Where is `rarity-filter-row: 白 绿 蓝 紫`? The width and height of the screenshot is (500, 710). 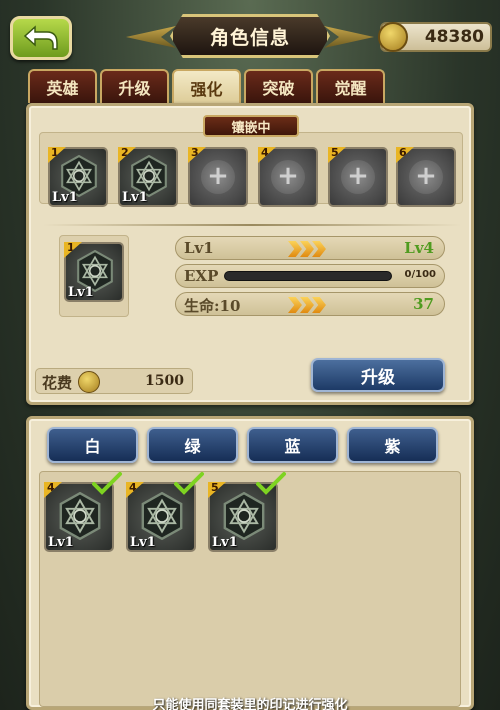 rarity-filter-row: 白 绿 蓝 紫 is located at coordinates (242, 445).